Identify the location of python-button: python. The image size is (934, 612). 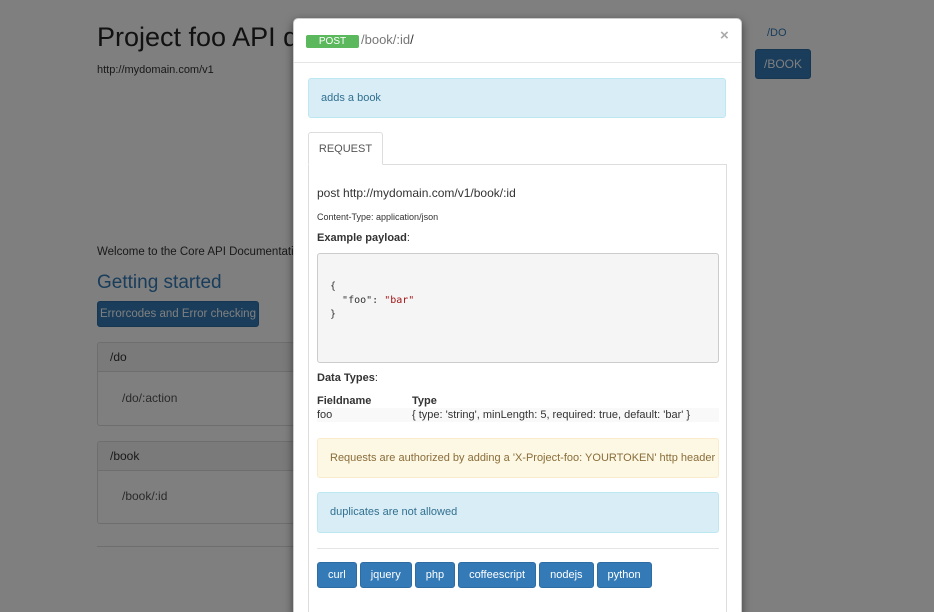
(624, 575).